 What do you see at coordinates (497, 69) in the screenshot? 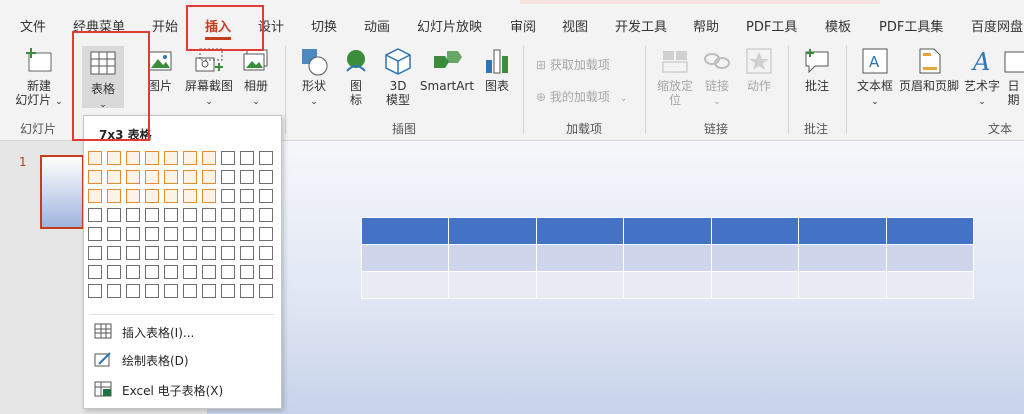
I see `chart-button: 图表` at bounding box center [497, 69].